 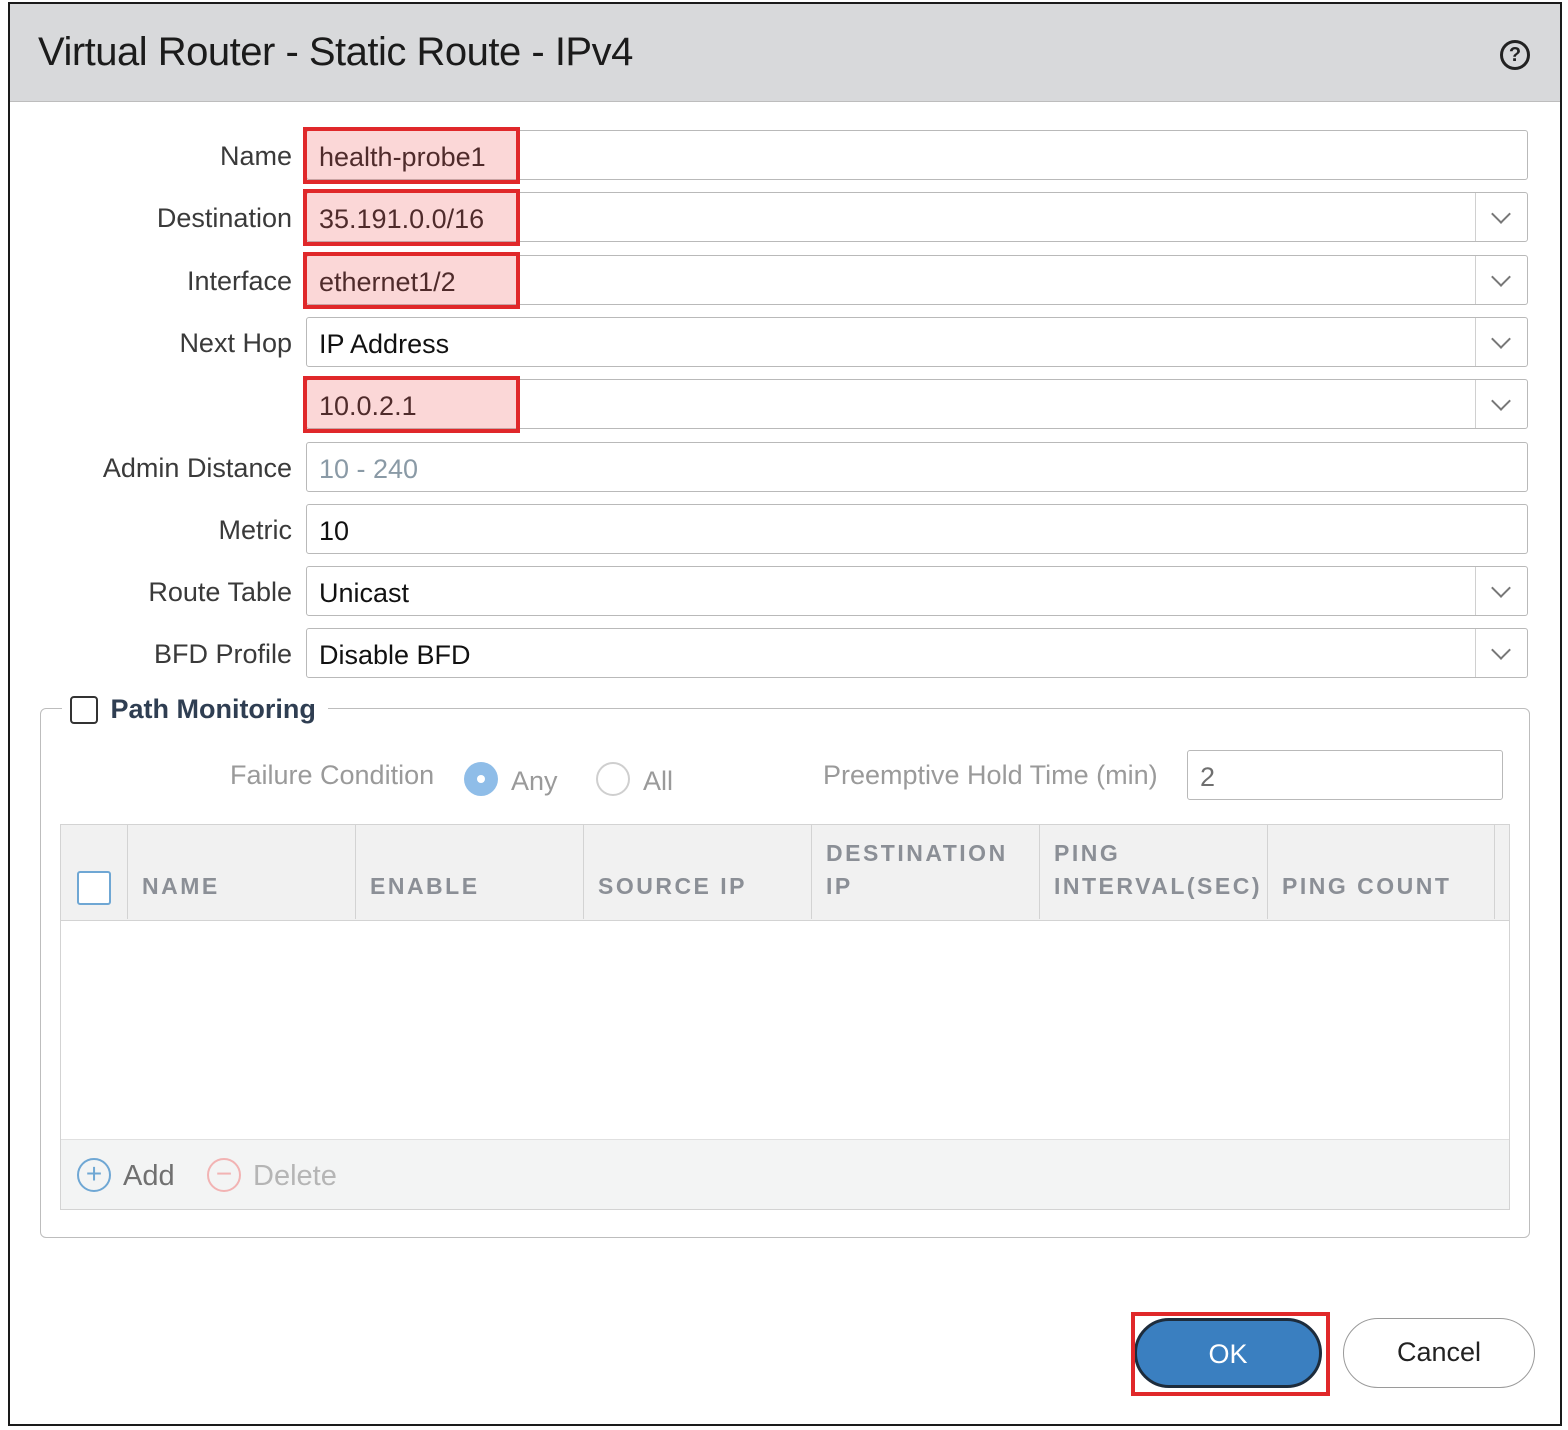 What do you see at coordinates (94, 1175) in the screenshot?
I see `add-icon: +` at bounding box center [94, 1175].